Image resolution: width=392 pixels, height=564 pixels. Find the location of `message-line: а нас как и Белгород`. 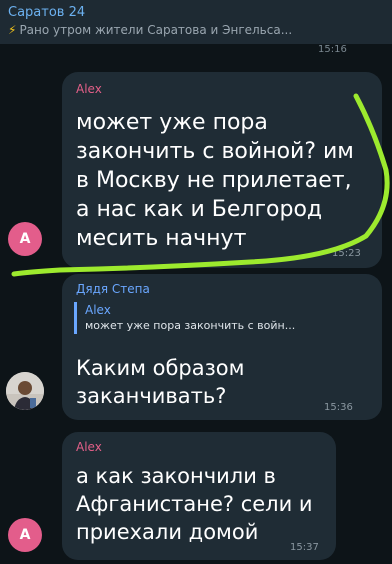

message-line: а нас как и Белгород is located at coordinates (199, 209).